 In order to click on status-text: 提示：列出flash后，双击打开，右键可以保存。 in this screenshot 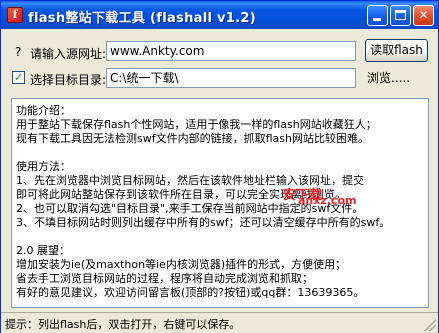, I will do `click(123, 324)`.